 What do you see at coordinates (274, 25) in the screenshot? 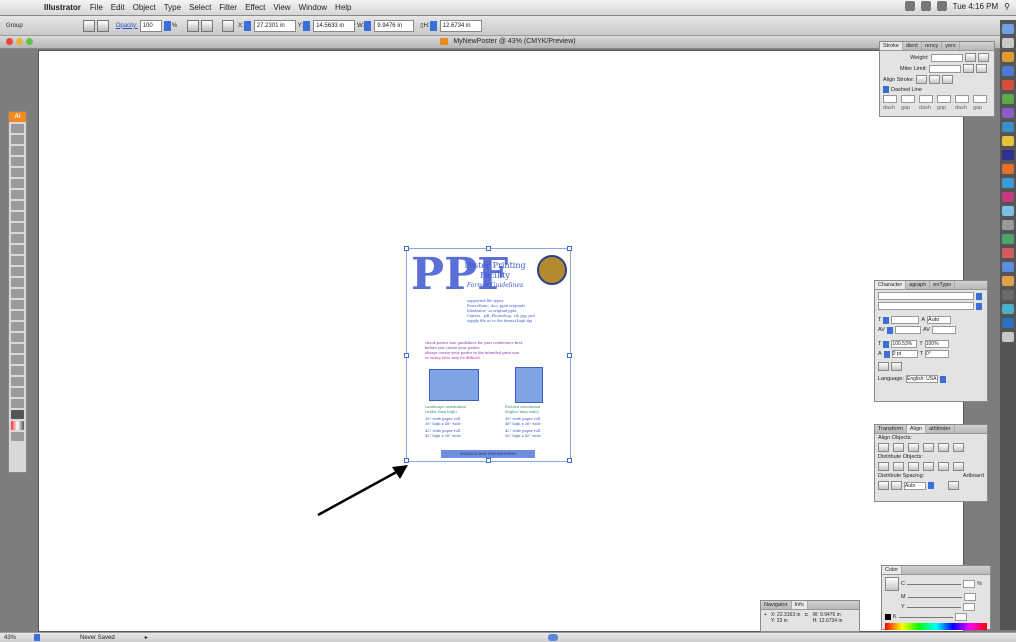
I see `x-input: 27.2301 in` at bounding box center [274, 25].